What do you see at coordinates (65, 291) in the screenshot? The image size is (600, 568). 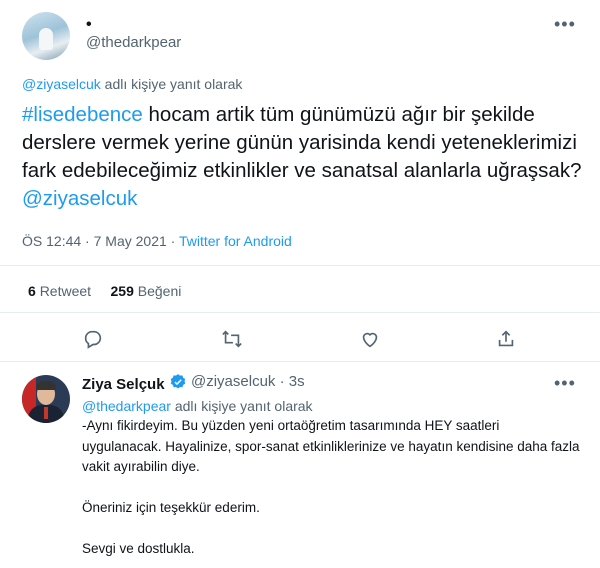 I see `retweet-label: Retweet` at bounding box center [65, 291].